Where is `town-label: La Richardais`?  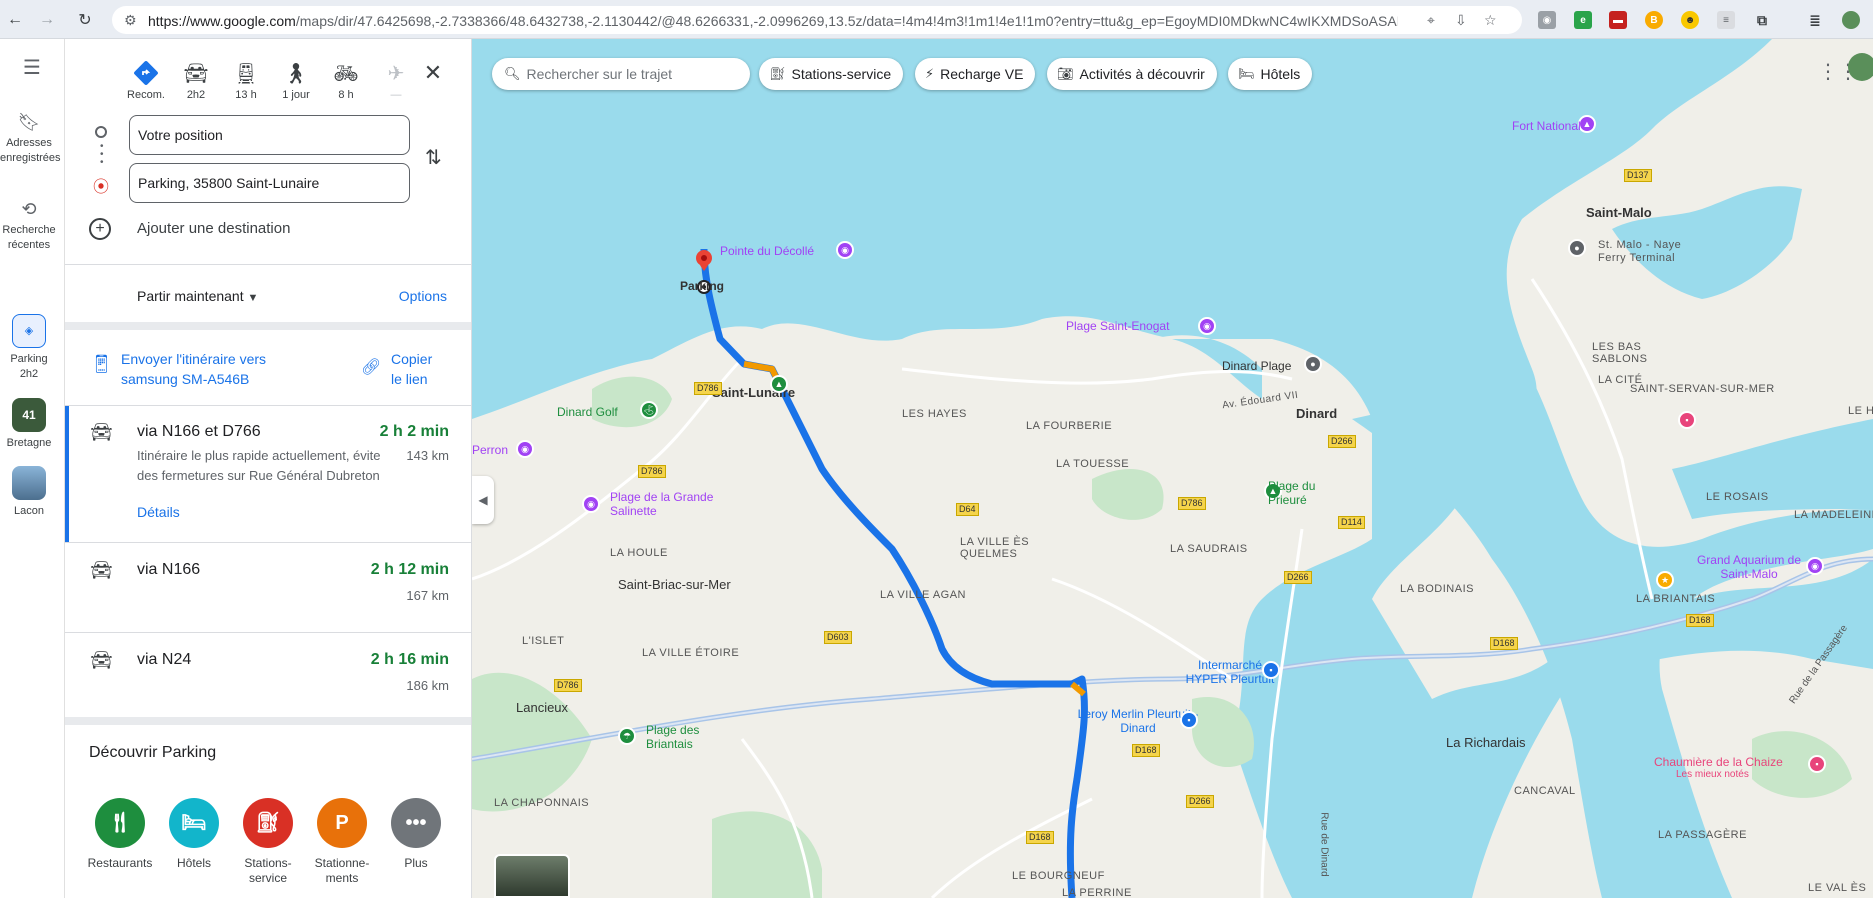
town-label: La Richardais is located at coordinates (1486, 742).